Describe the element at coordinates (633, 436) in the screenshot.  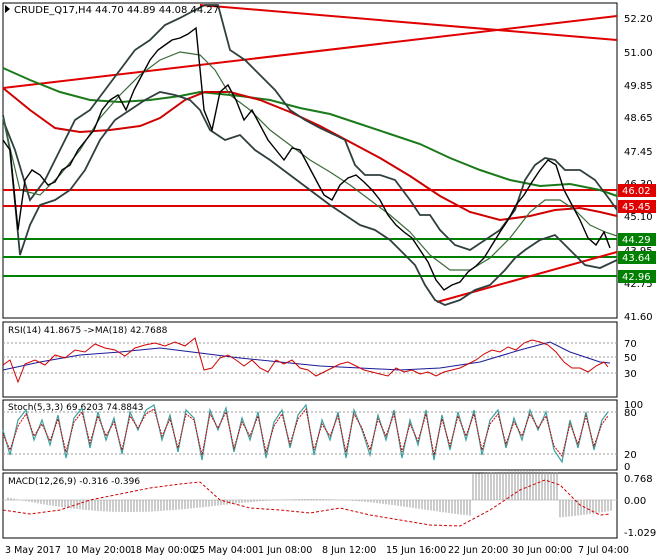
I see `stoch-axis: 100 80 20 0` at that location.